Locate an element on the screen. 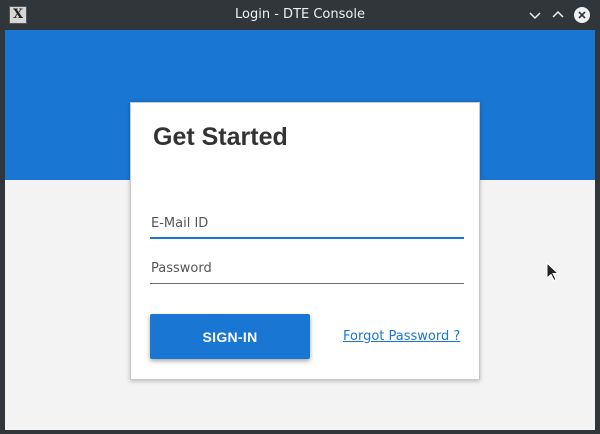 This screenshot has width=600, height=434. title-bar: X Login - DTE Console is located at coordinates (300, 15).